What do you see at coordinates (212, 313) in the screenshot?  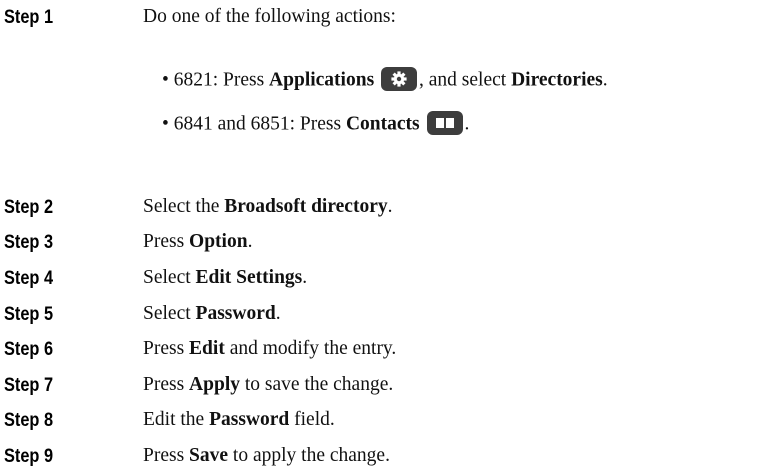 I see `step-text: Select Password.` at bounding box center [212, 313].